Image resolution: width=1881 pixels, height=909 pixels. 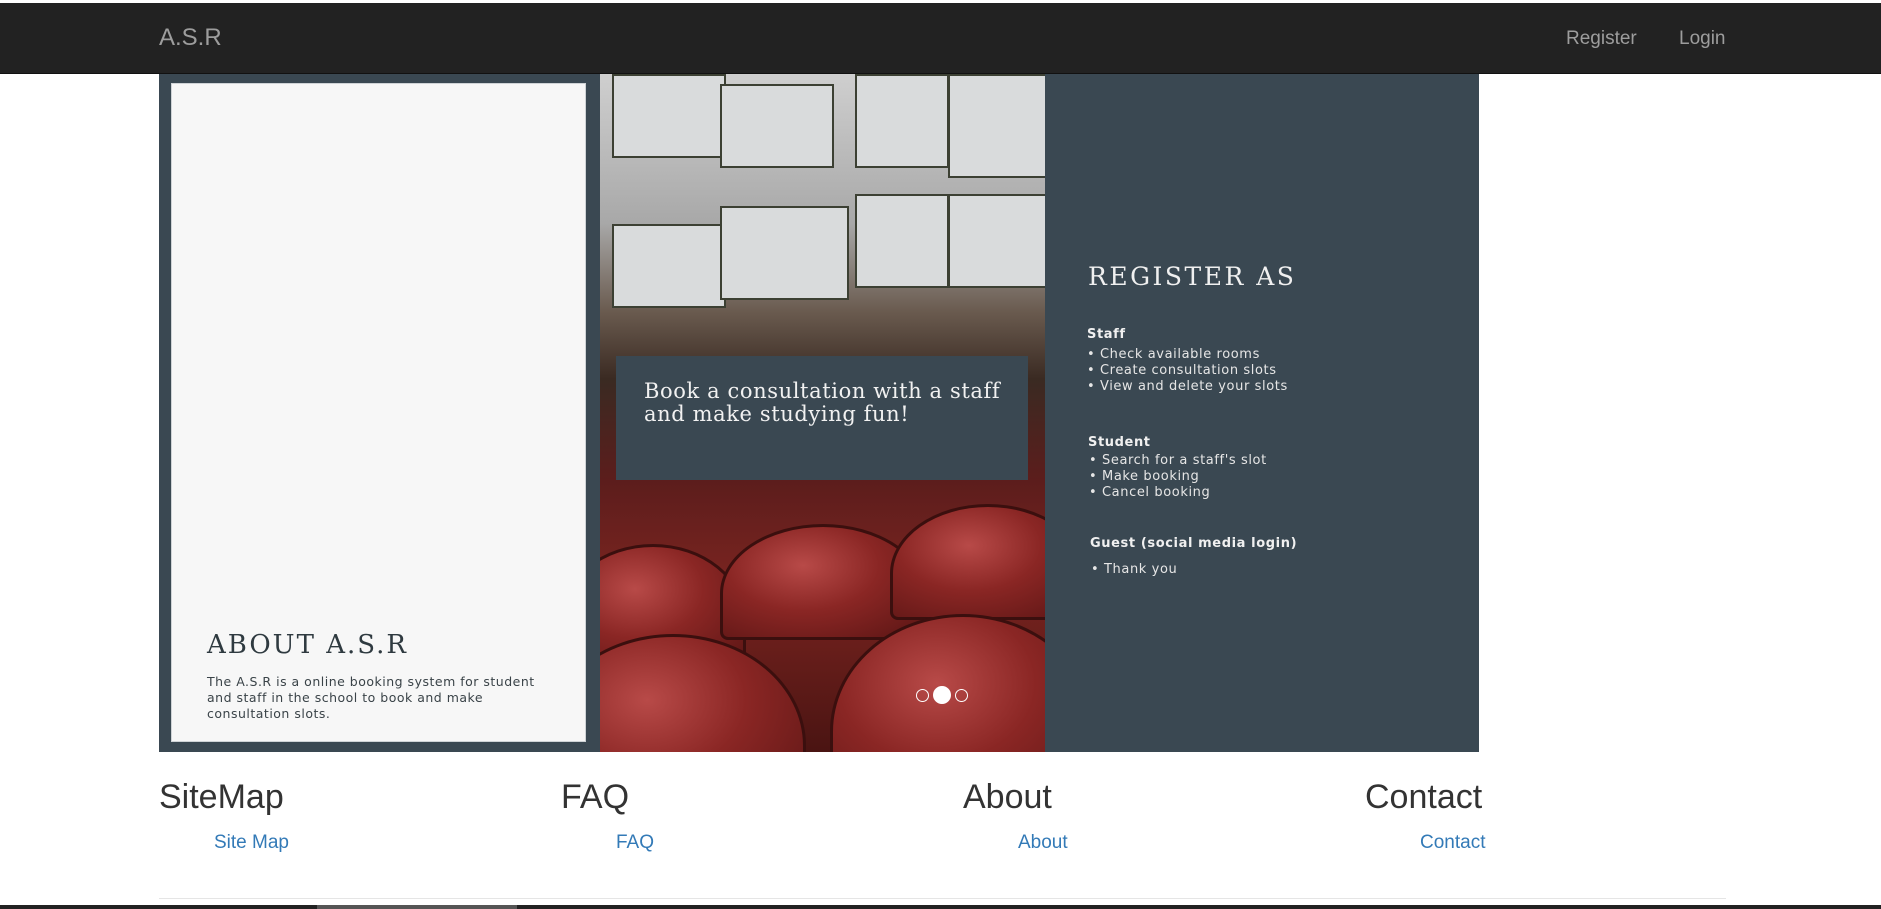 What do you see at coordinates (595, 797) in the screenshot?
I see `footer-heading-faq: FAQ` at bounding box center [595, 797].